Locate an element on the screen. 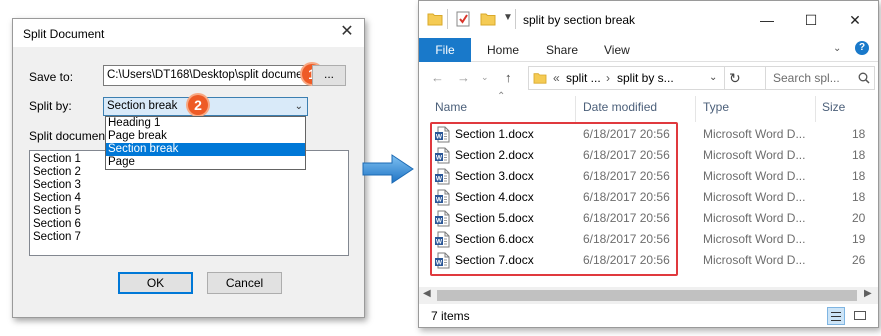  file-size: 19 is located at coordinates (859, 239).